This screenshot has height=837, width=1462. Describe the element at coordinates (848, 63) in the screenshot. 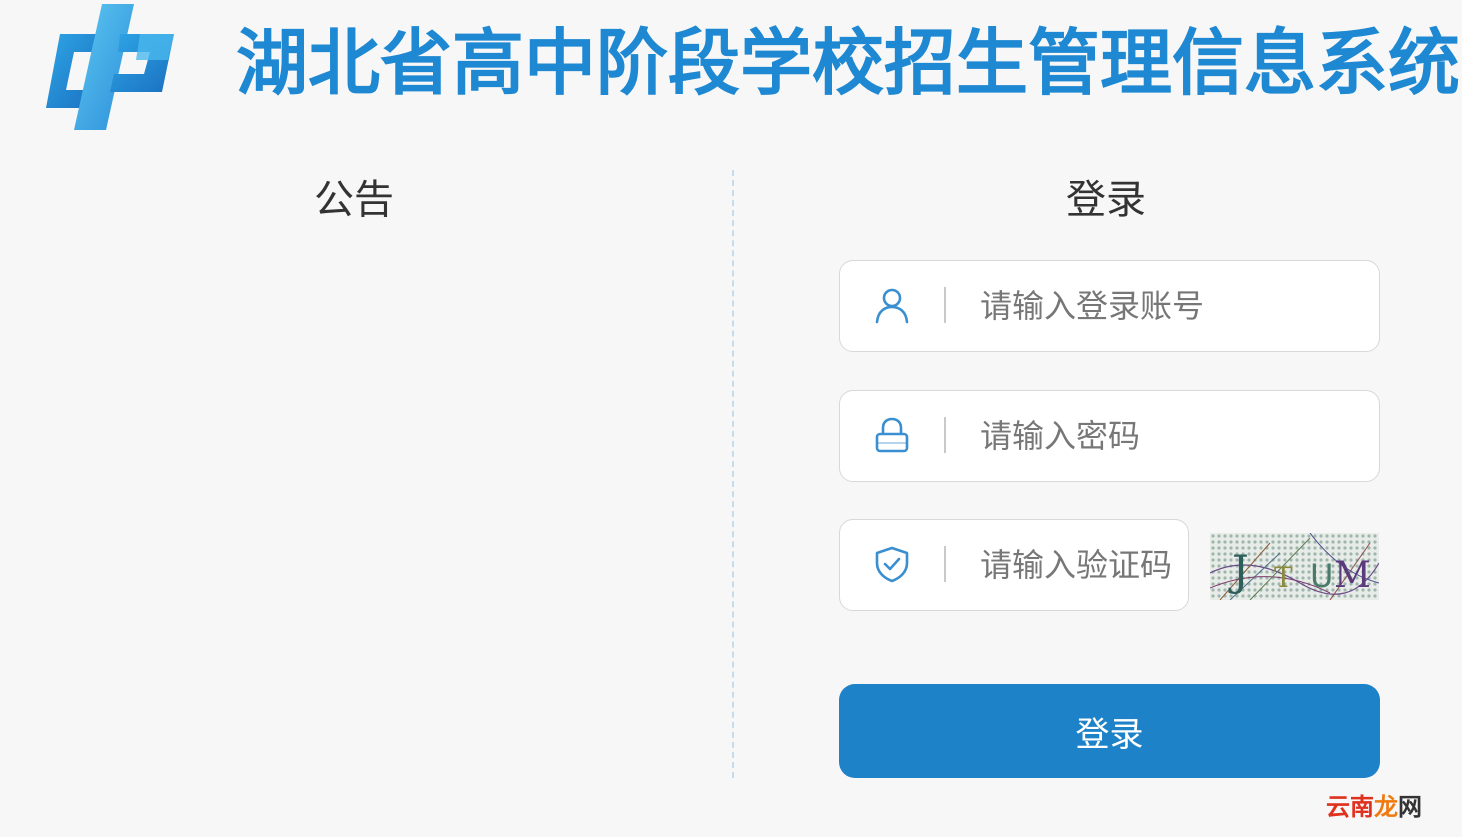

I see `site-title: 湖北省高中阶段学校招生管理信息系统` at that location.